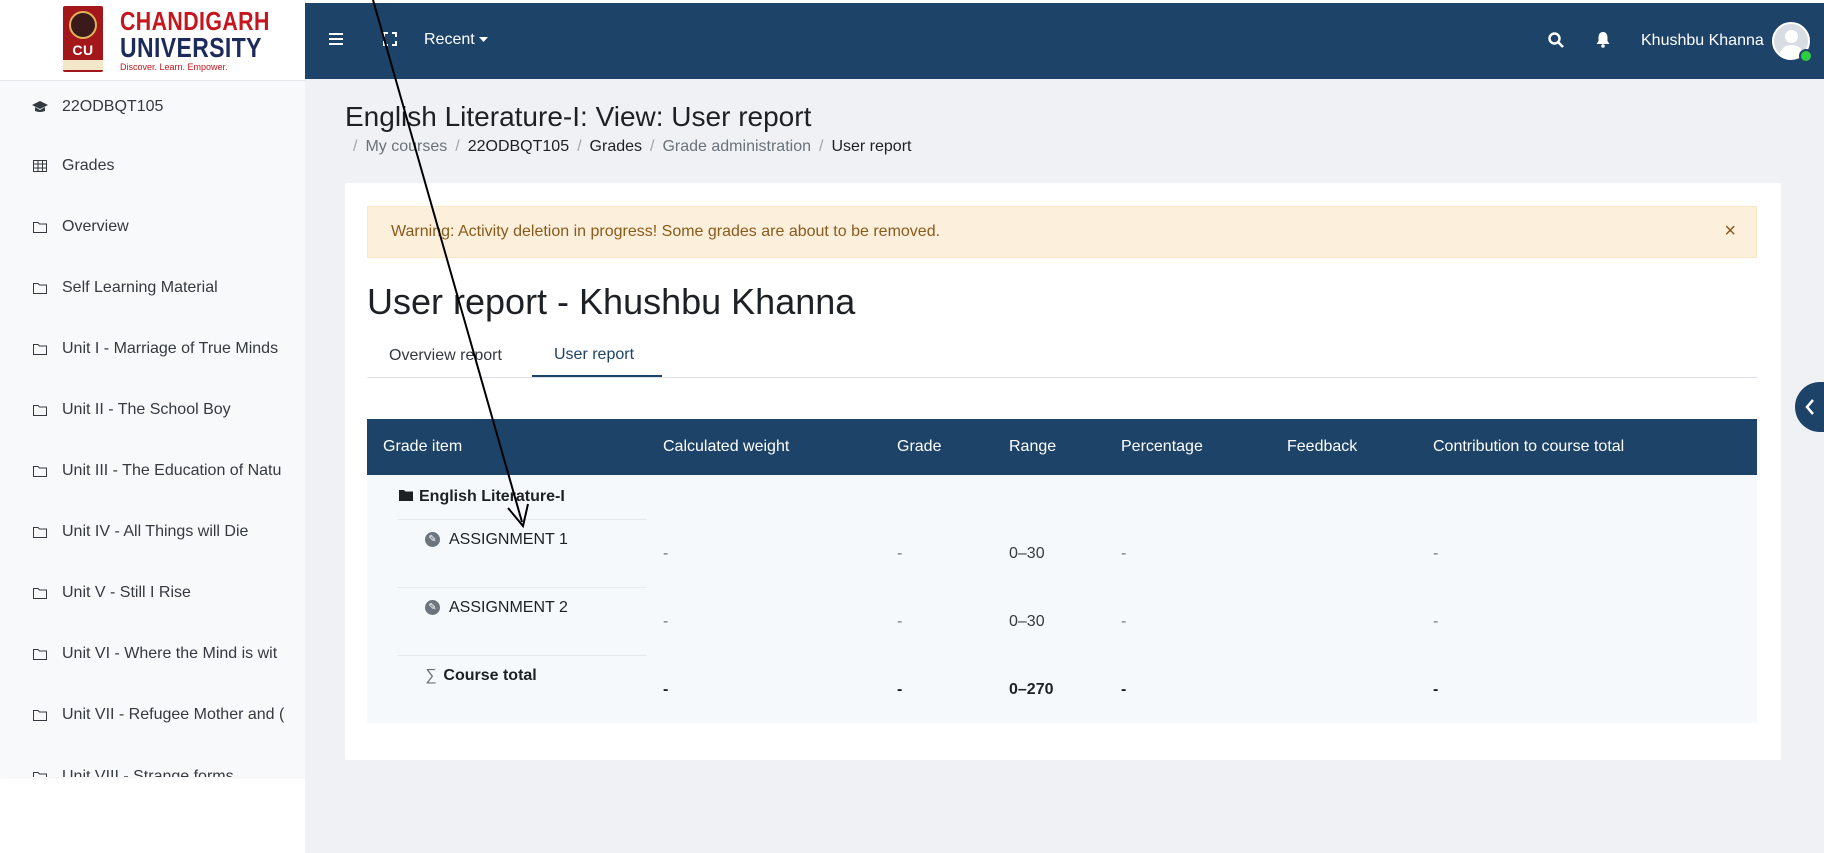  What do you see at coordinates (406, 147) in the screenshot?
I see `breadcrumb-my-courses: My courses` at bounding box center [406, 147].